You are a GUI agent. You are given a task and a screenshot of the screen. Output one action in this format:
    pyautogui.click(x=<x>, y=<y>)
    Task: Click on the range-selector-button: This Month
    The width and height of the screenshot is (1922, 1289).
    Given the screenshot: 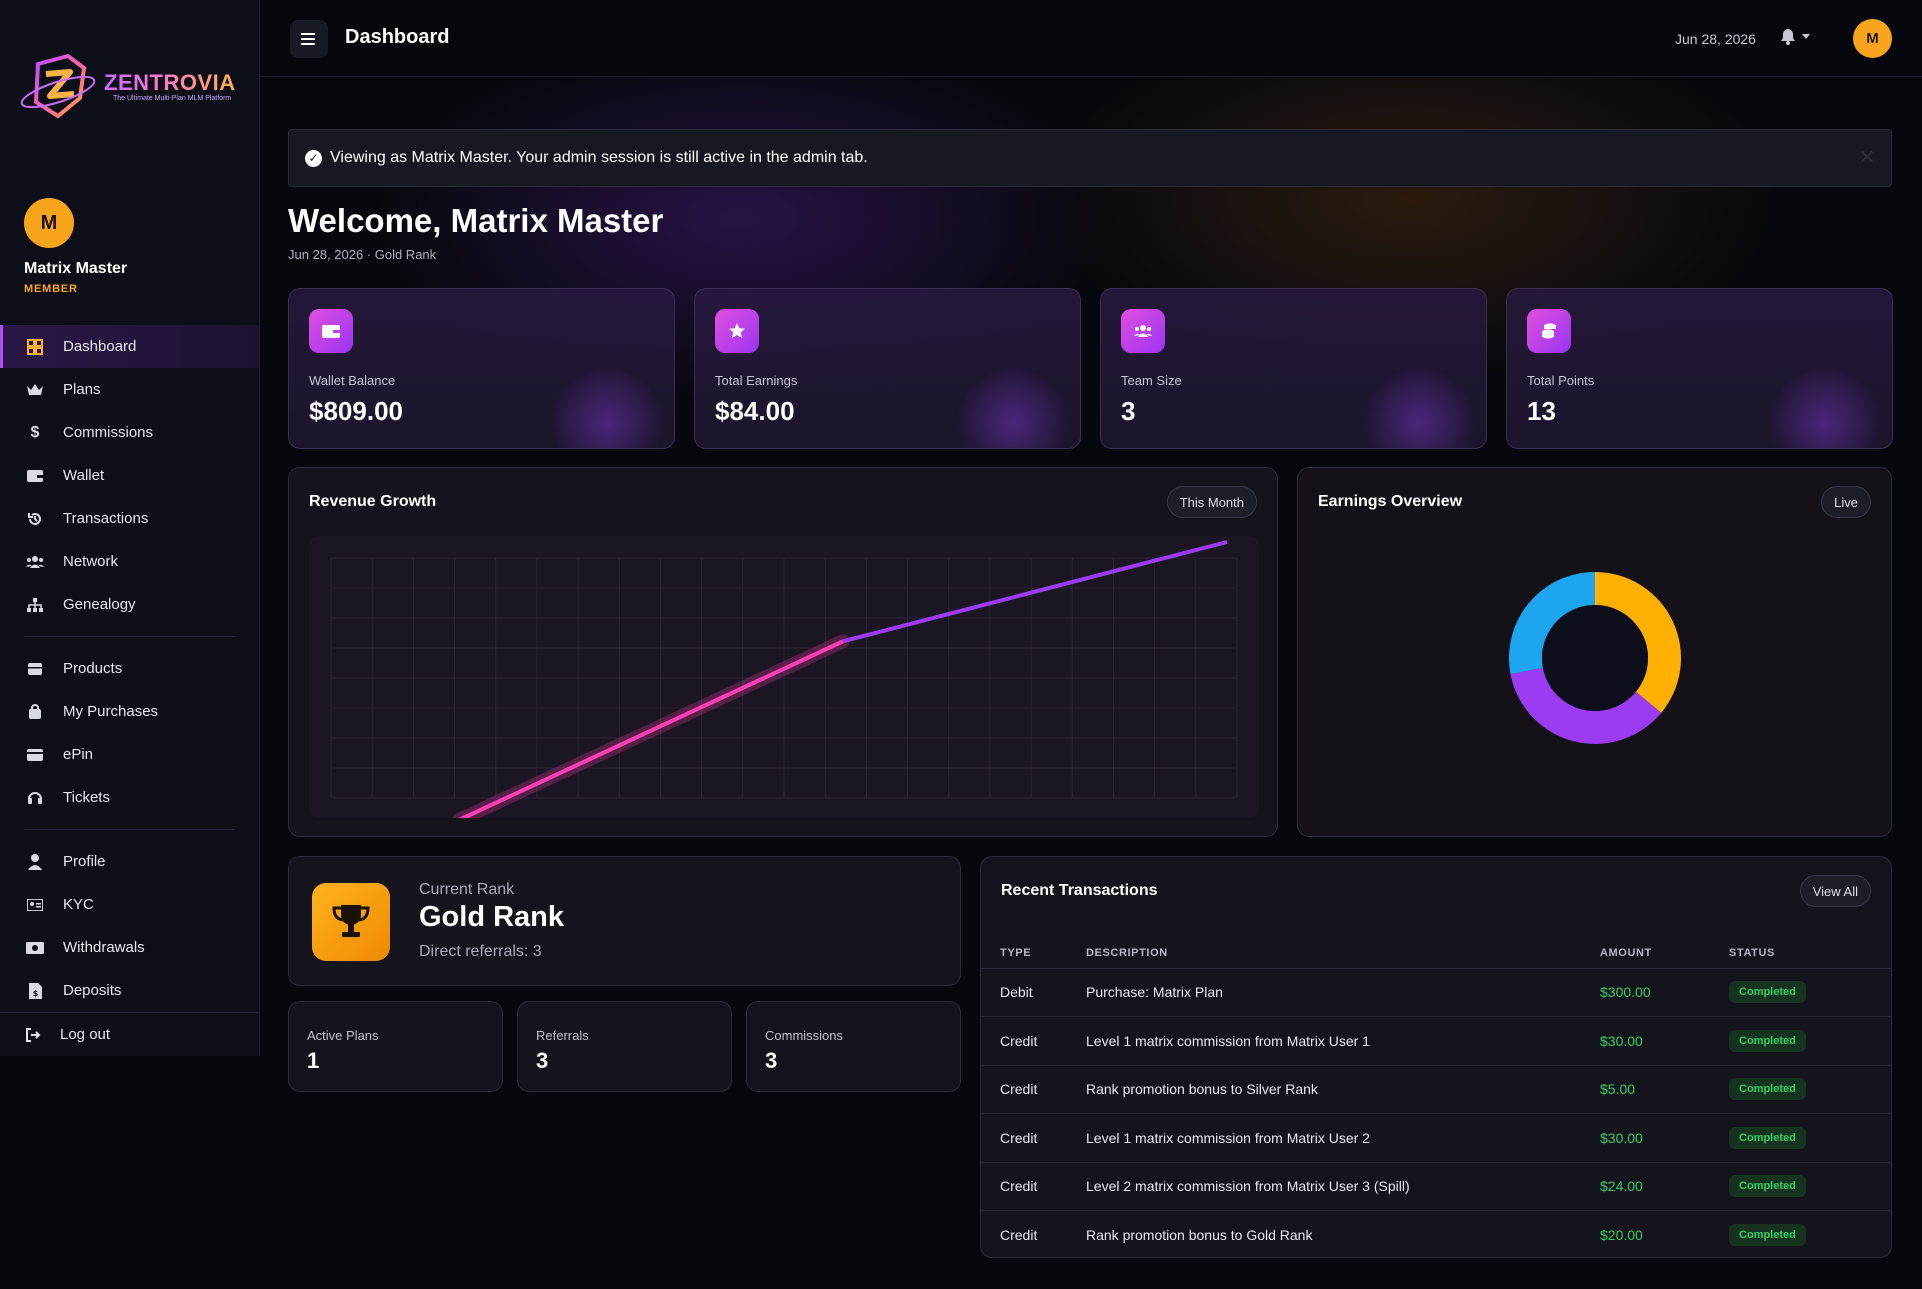 What is the action you would take?
    pyautogui.click(x=1211, y=502)
    